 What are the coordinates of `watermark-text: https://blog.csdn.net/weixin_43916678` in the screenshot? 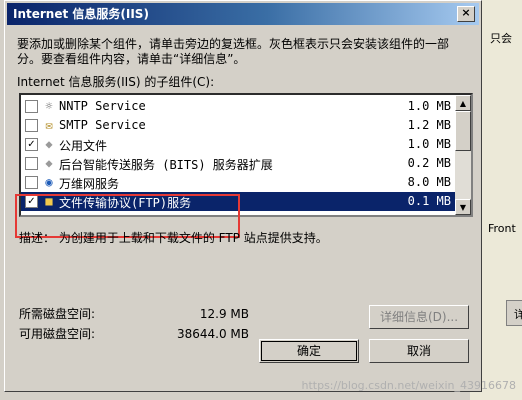 It's located at (408, 385).